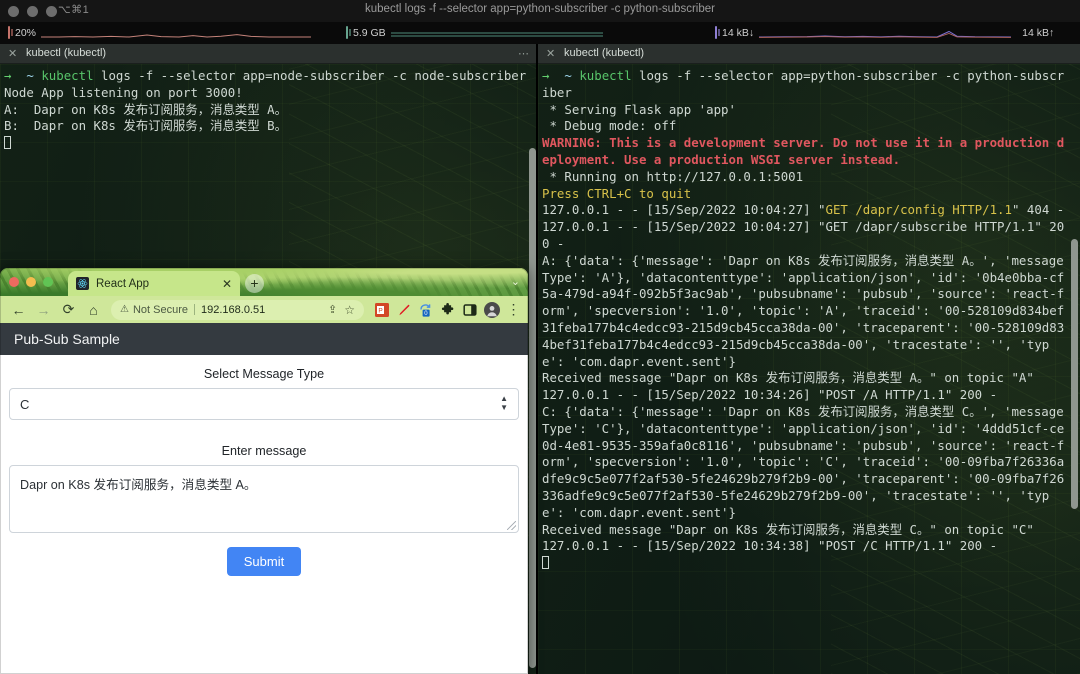  I want to click on not-secure-warning-icon: ⚠, so click(124, 309).